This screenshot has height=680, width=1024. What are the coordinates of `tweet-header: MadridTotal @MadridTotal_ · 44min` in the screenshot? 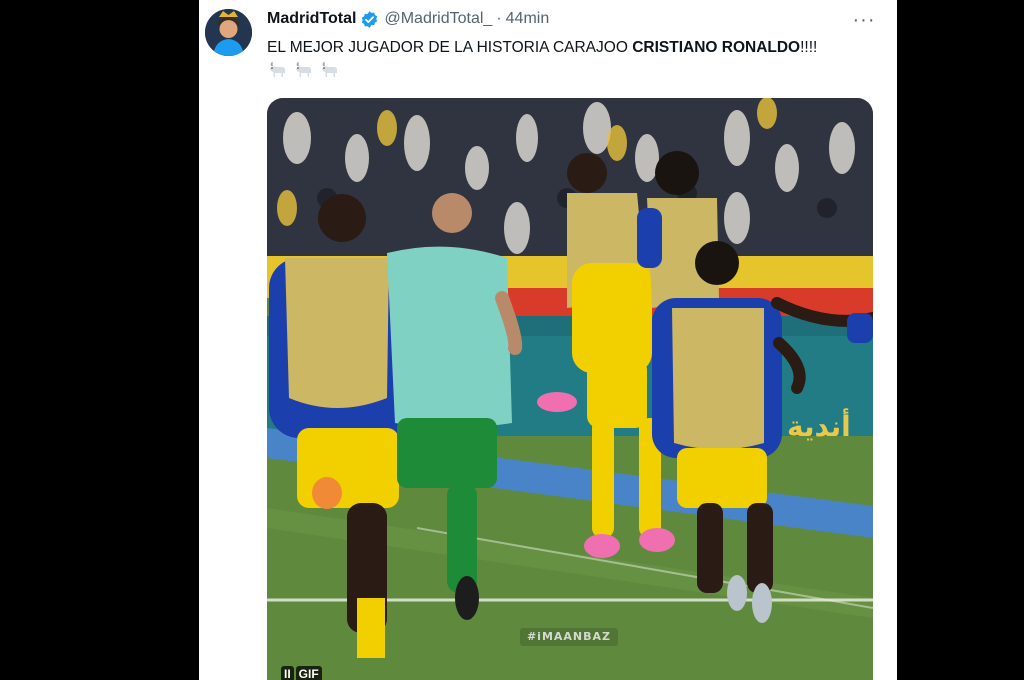 It's located at (572, 19).